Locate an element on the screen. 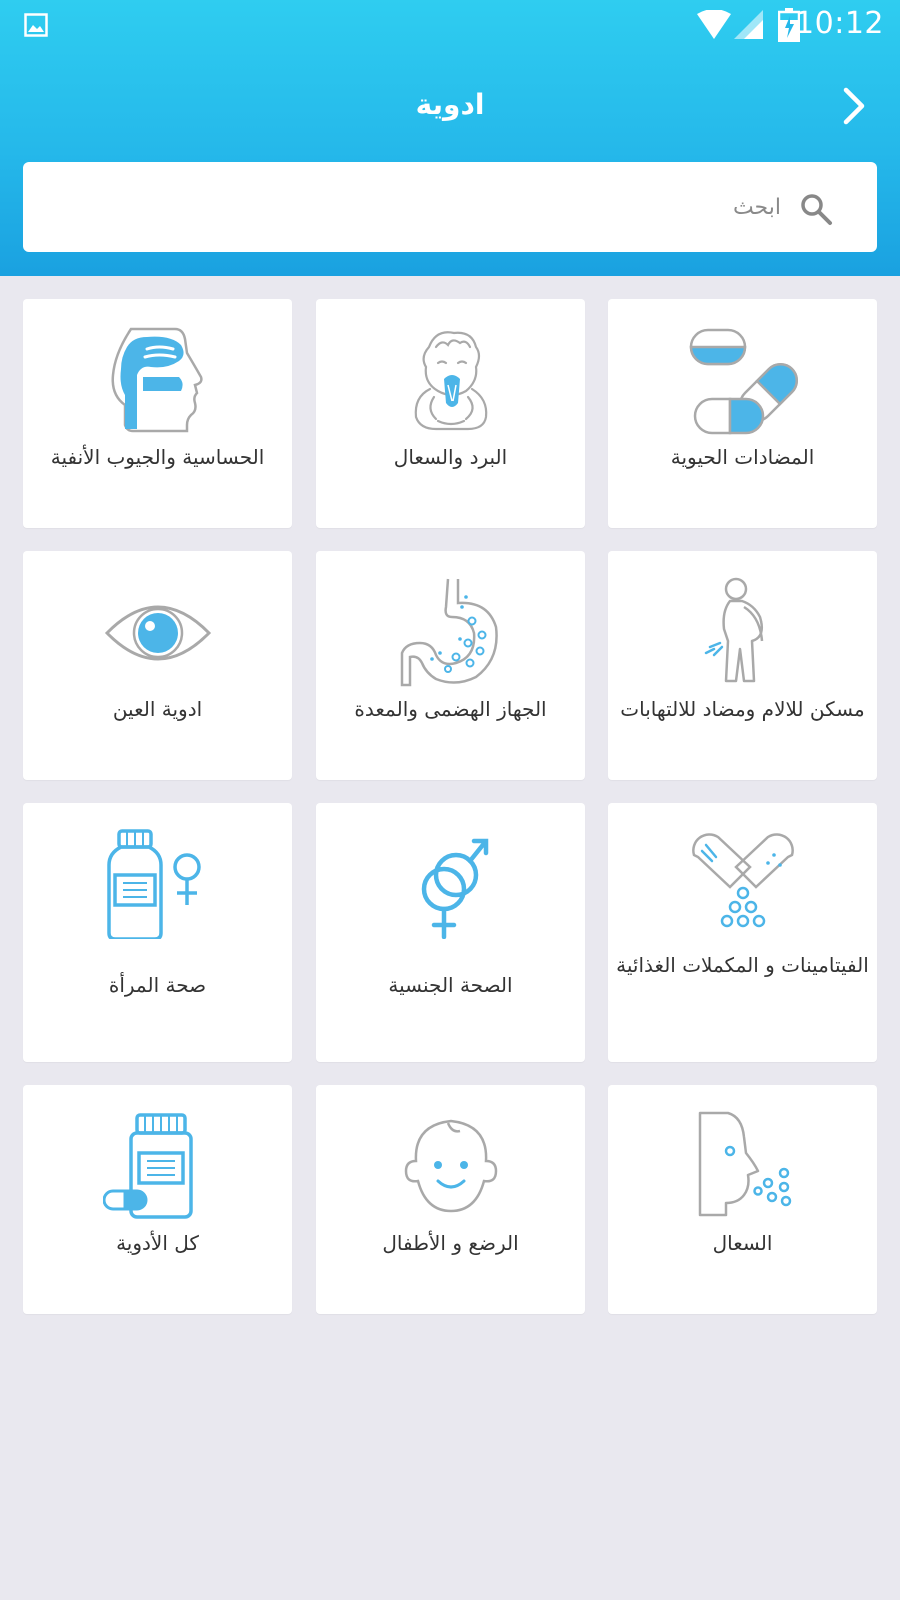 The height and width of the screenshot is (1600, 900). category-card-cold-cough: البرد والسعال is located at coordinates (450, 413).